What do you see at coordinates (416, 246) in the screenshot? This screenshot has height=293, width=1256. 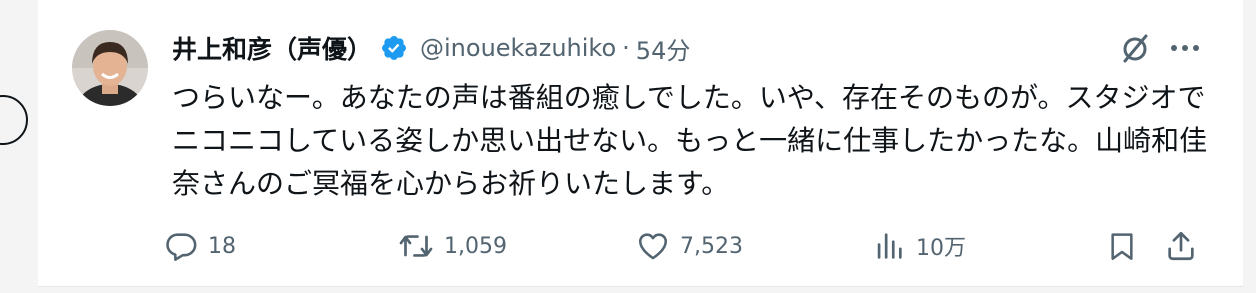 I see `repost-icon` at bounding box center [416, 246].